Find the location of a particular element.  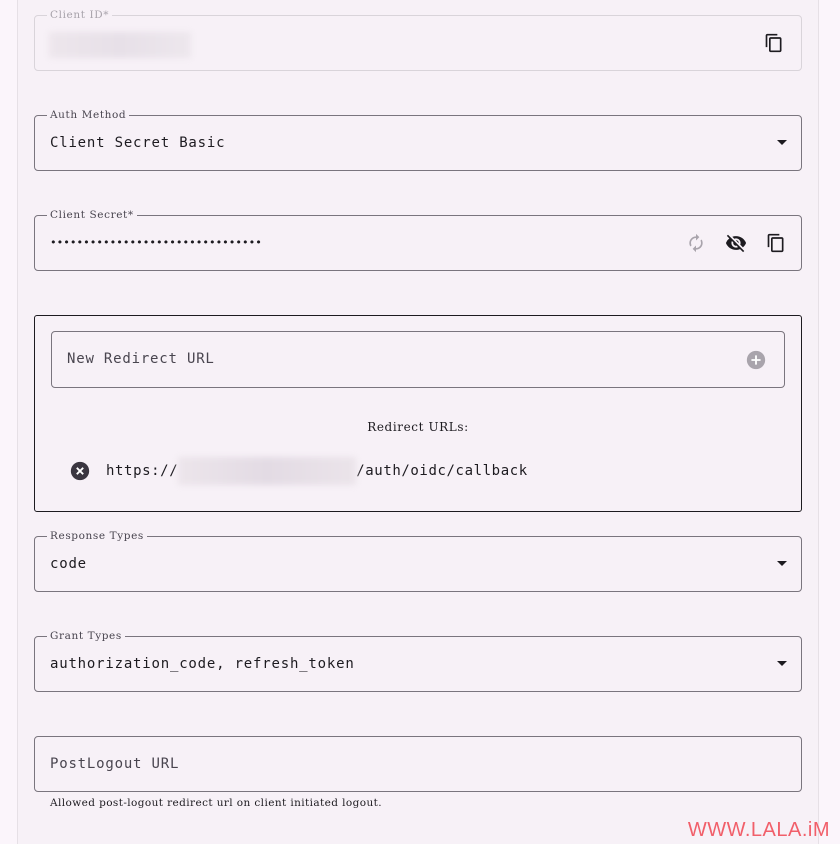

redirect-urls-title: Redirect URLs: is located at coordinates (418, 427).